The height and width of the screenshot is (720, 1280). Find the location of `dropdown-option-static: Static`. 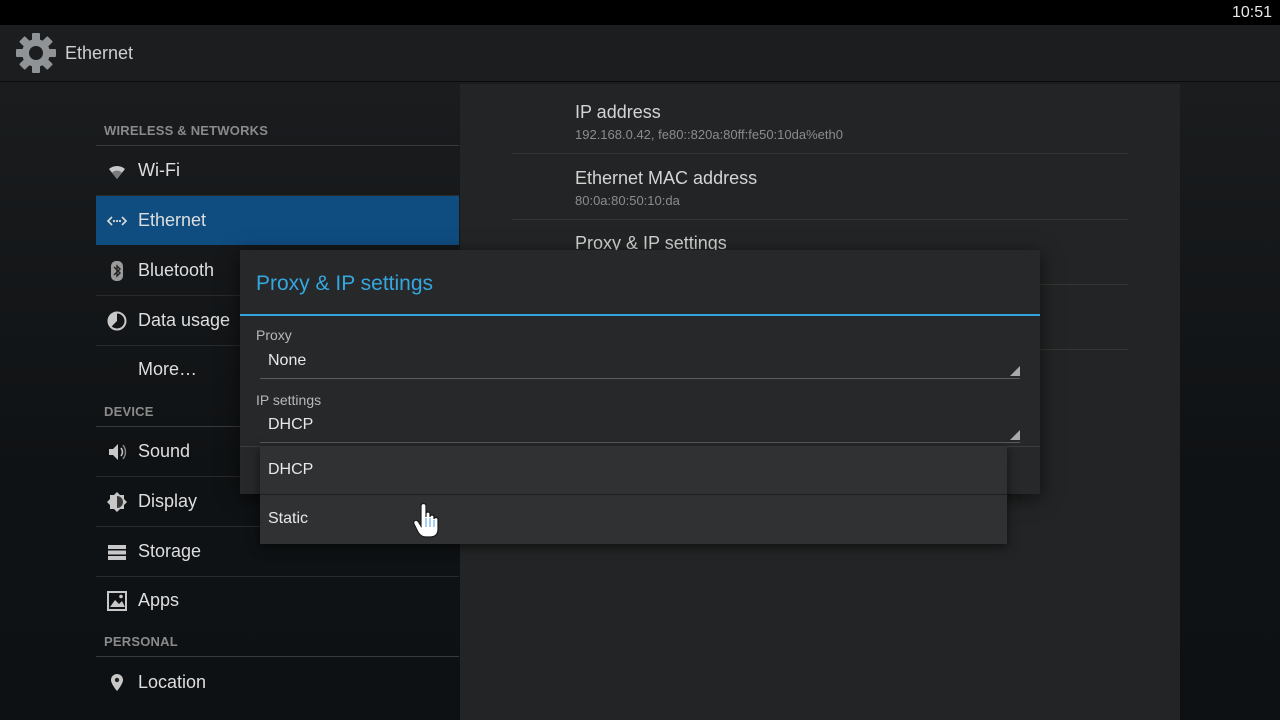

dropdown-option-static: Static is located at coordinates (633, 519).